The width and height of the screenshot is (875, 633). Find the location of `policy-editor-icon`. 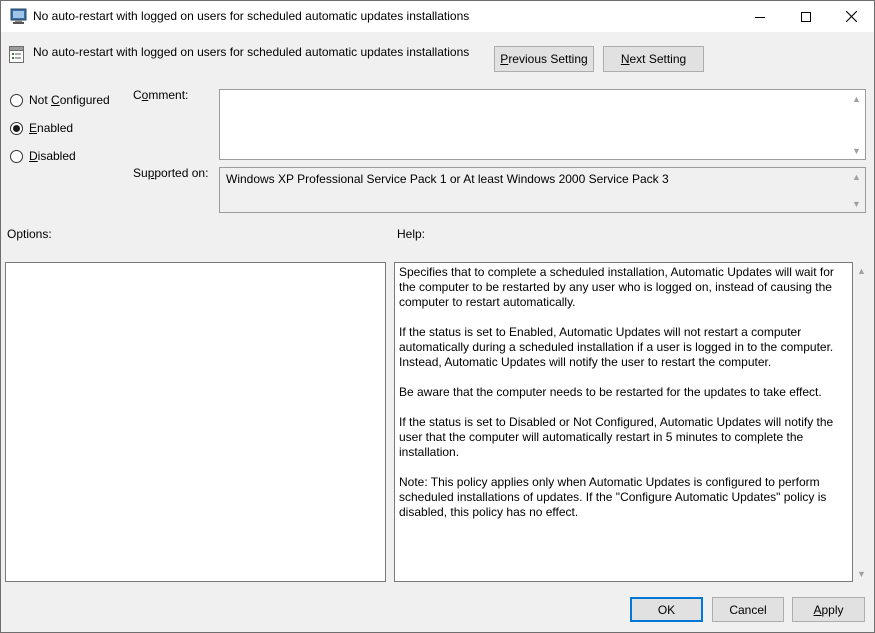

policy-editor-icon is located at coordinates (18, 16).